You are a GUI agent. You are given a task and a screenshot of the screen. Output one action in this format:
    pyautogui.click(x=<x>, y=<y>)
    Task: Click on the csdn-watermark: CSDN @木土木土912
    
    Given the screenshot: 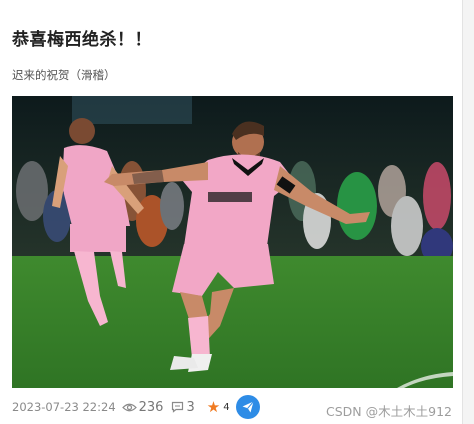 What is the action you would take?
    pyautogui.click(x=389, y=411)
    